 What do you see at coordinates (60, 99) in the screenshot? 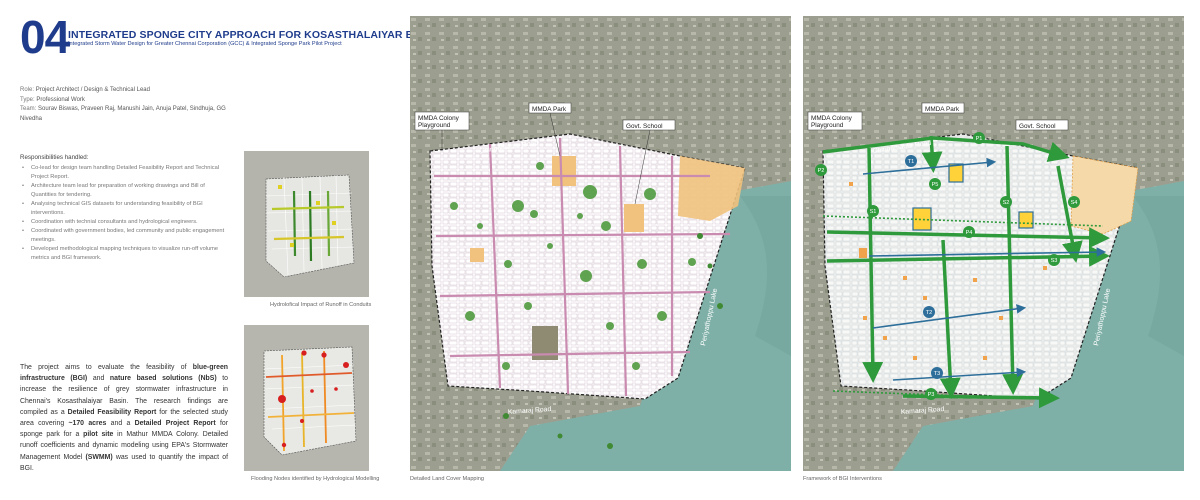
I see `type-value: Professional Work` at bounding box center [60, 99].